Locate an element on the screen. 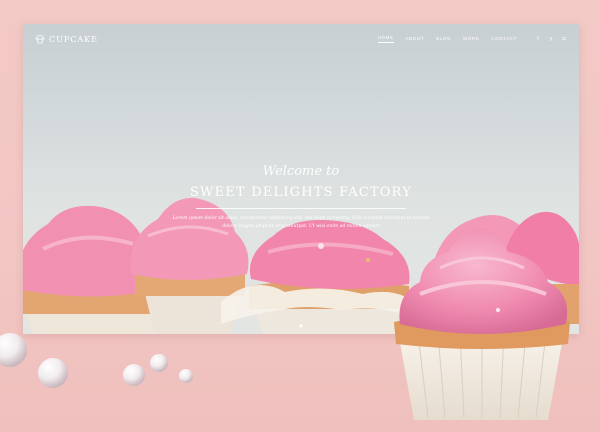  hero-welcome: Welcome to is located at coordinates (301, 171).